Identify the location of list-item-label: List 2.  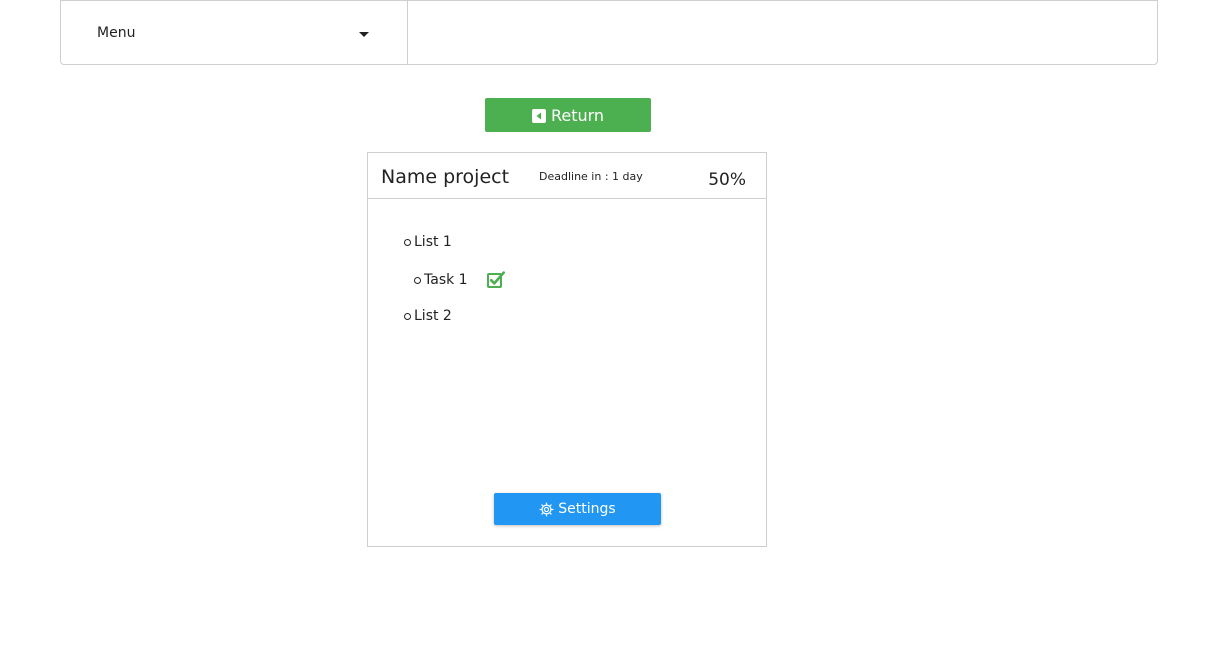
(433, 316).